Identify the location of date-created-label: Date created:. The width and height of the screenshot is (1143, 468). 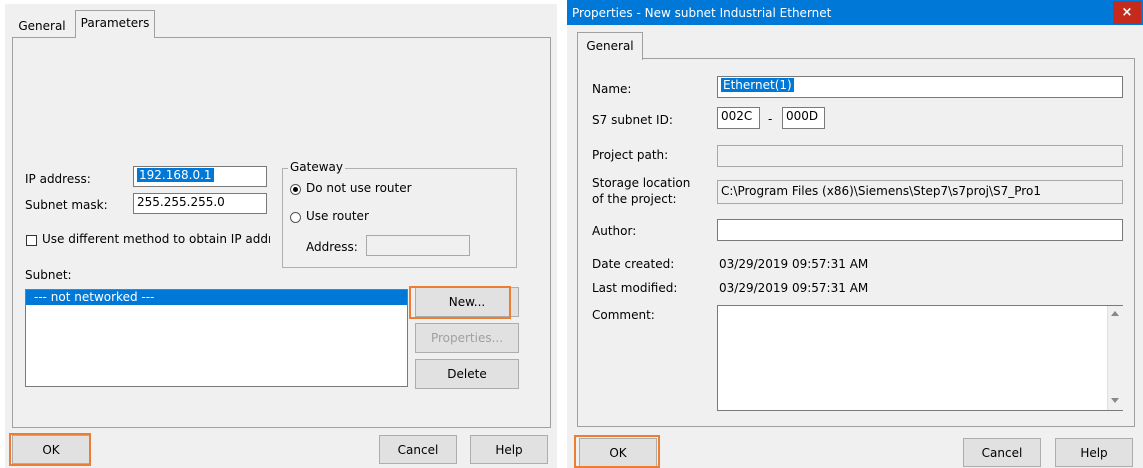
(633, 264).